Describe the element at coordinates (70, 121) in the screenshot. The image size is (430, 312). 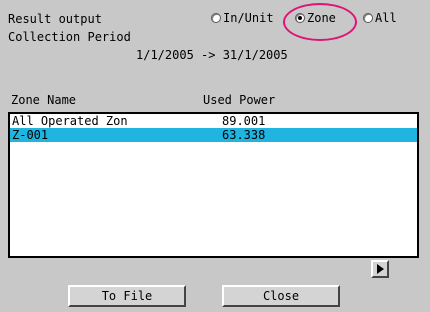
I see `row-zone-name: All Operated Zon` at that location.